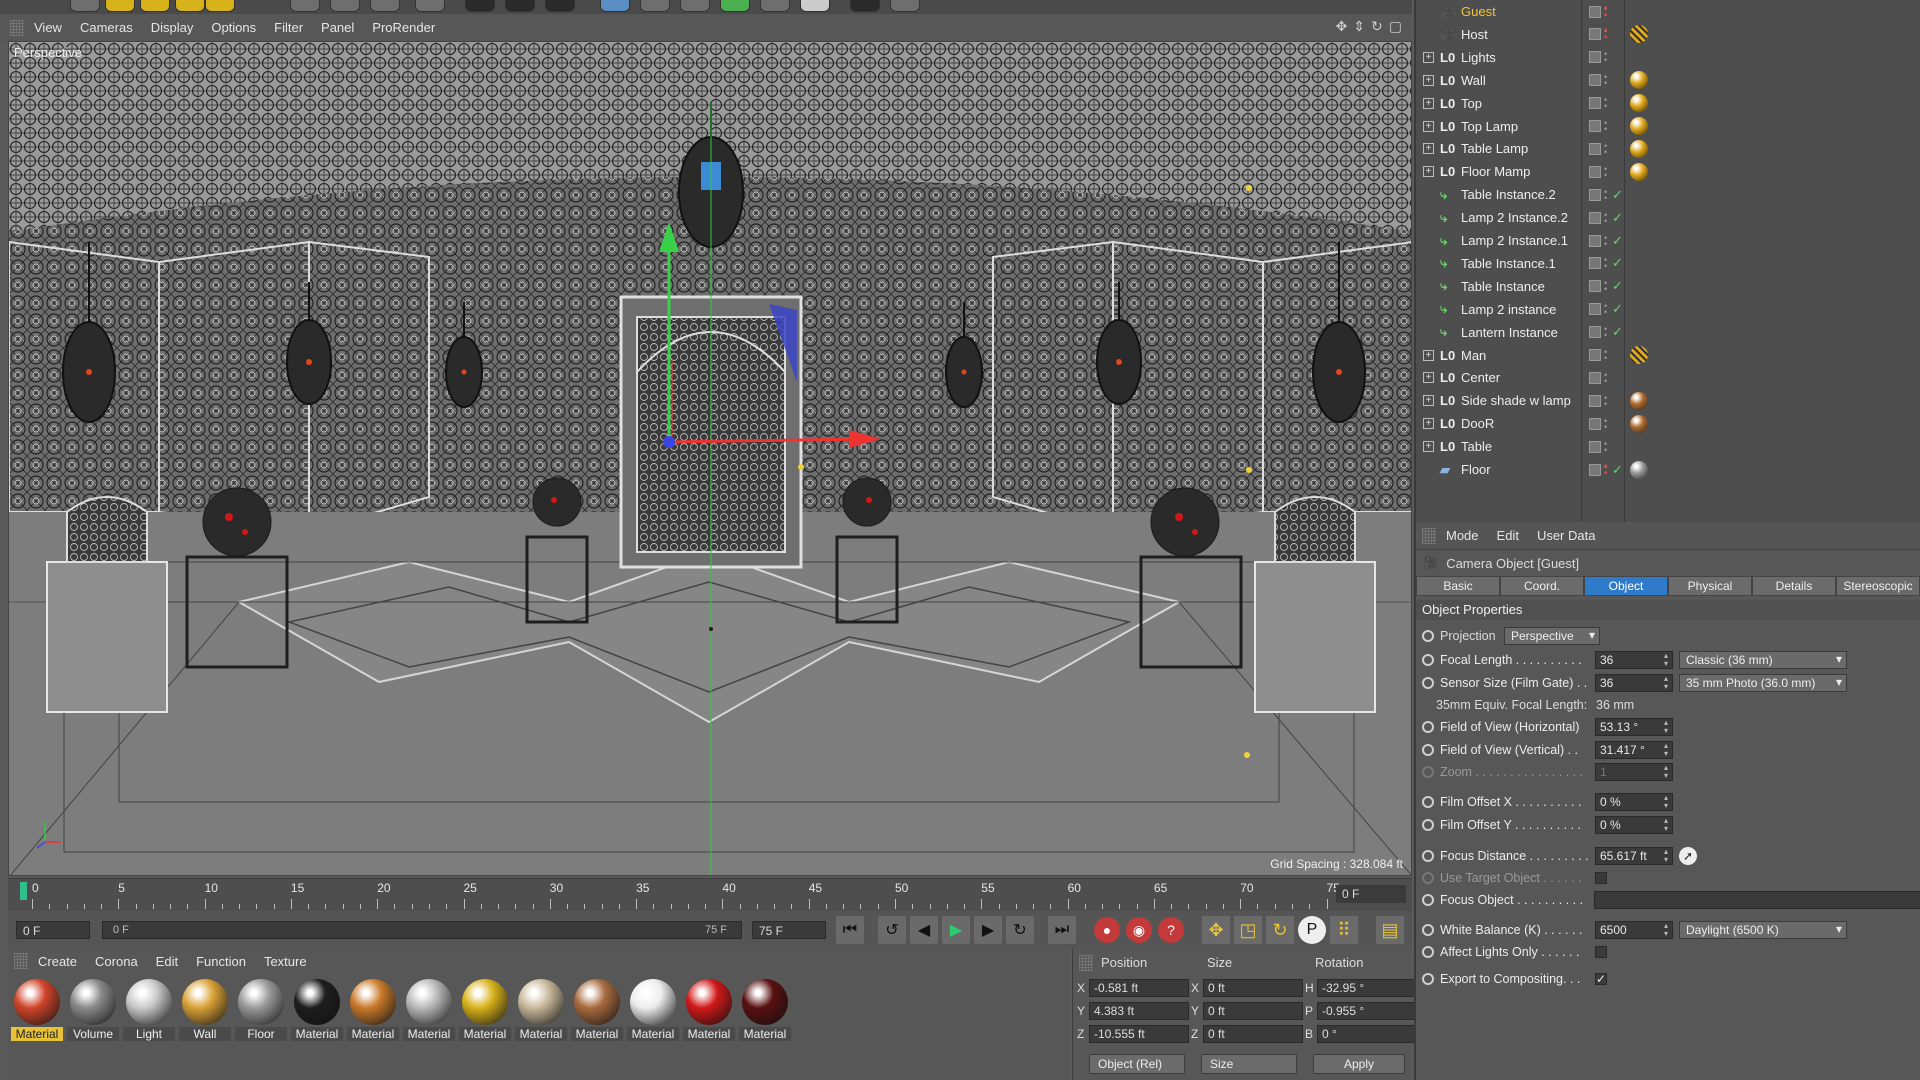 The width and height of the screenshot is (1920, 1080). What do you see at coordinates (1478, 11) in the screenshot?
I see `object-name: Guest` at bounding box center [1478, 11].